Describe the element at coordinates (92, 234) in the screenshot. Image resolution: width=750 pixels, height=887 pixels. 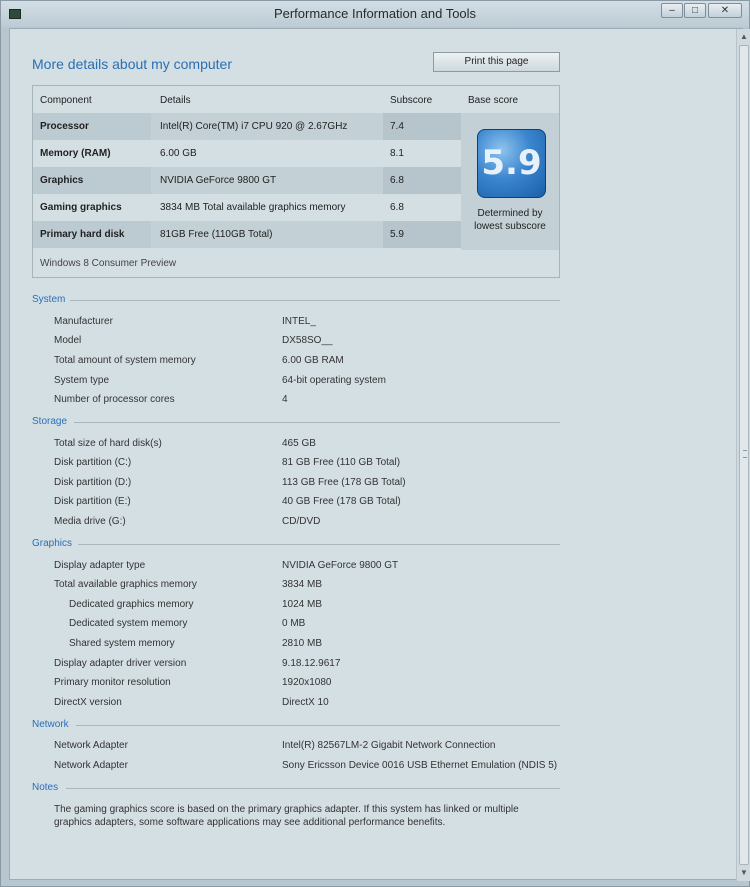
I see `score-component: Primary hard disk` at that location.